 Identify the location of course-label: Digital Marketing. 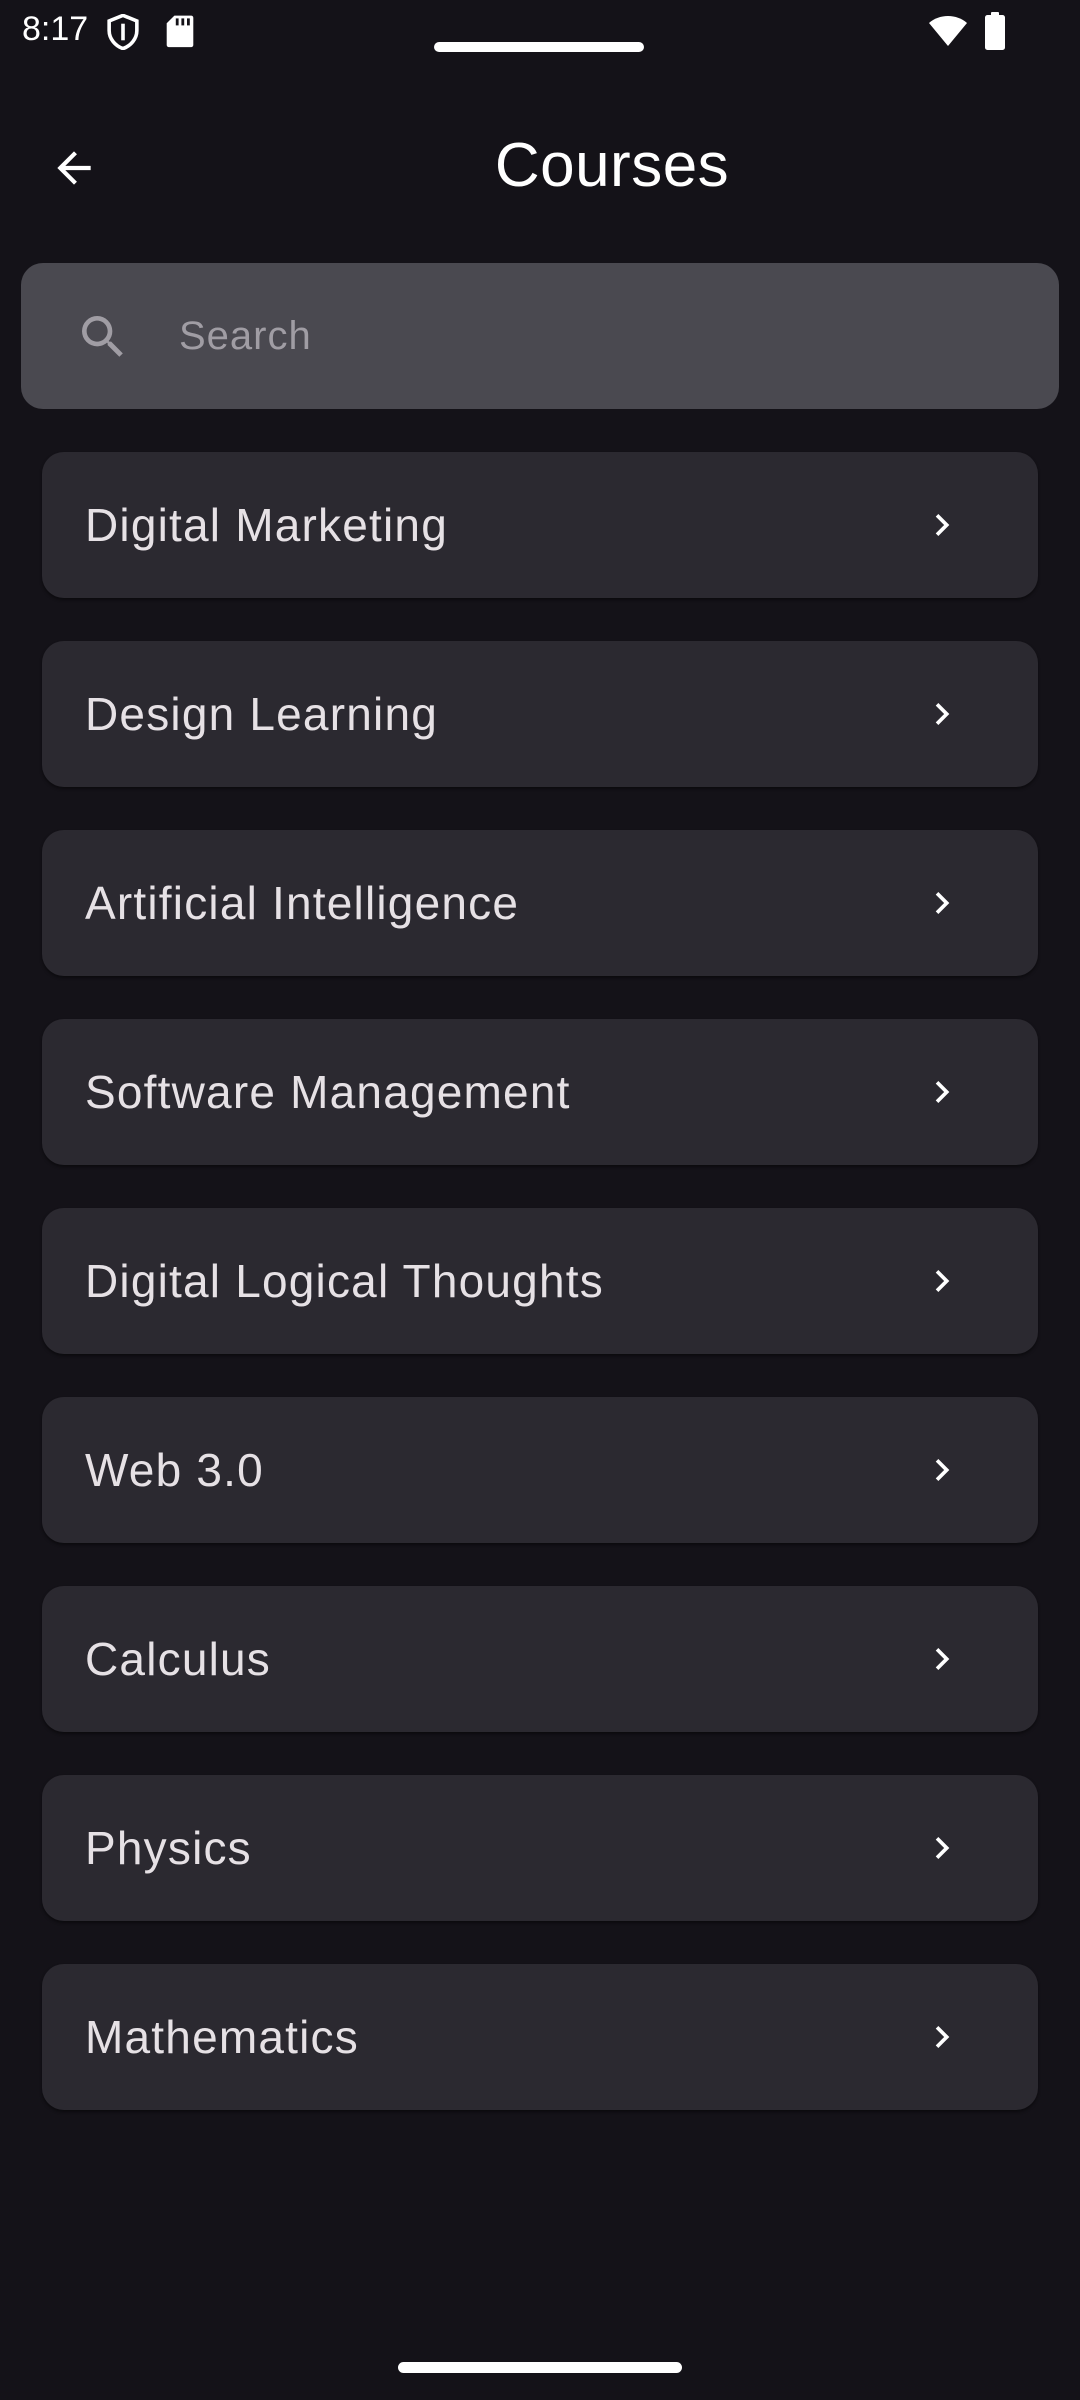
(266, 525).